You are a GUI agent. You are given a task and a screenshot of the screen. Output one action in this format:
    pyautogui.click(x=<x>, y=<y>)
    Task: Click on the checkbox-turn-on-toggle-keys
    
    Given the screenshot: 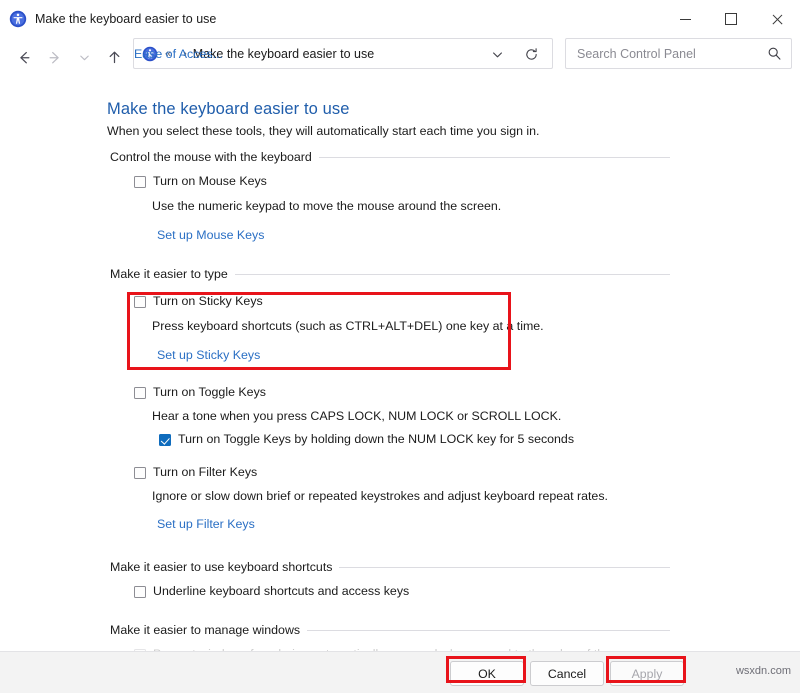 What is the action you would take?
    pyautogui.click(x=140, y=393)
    